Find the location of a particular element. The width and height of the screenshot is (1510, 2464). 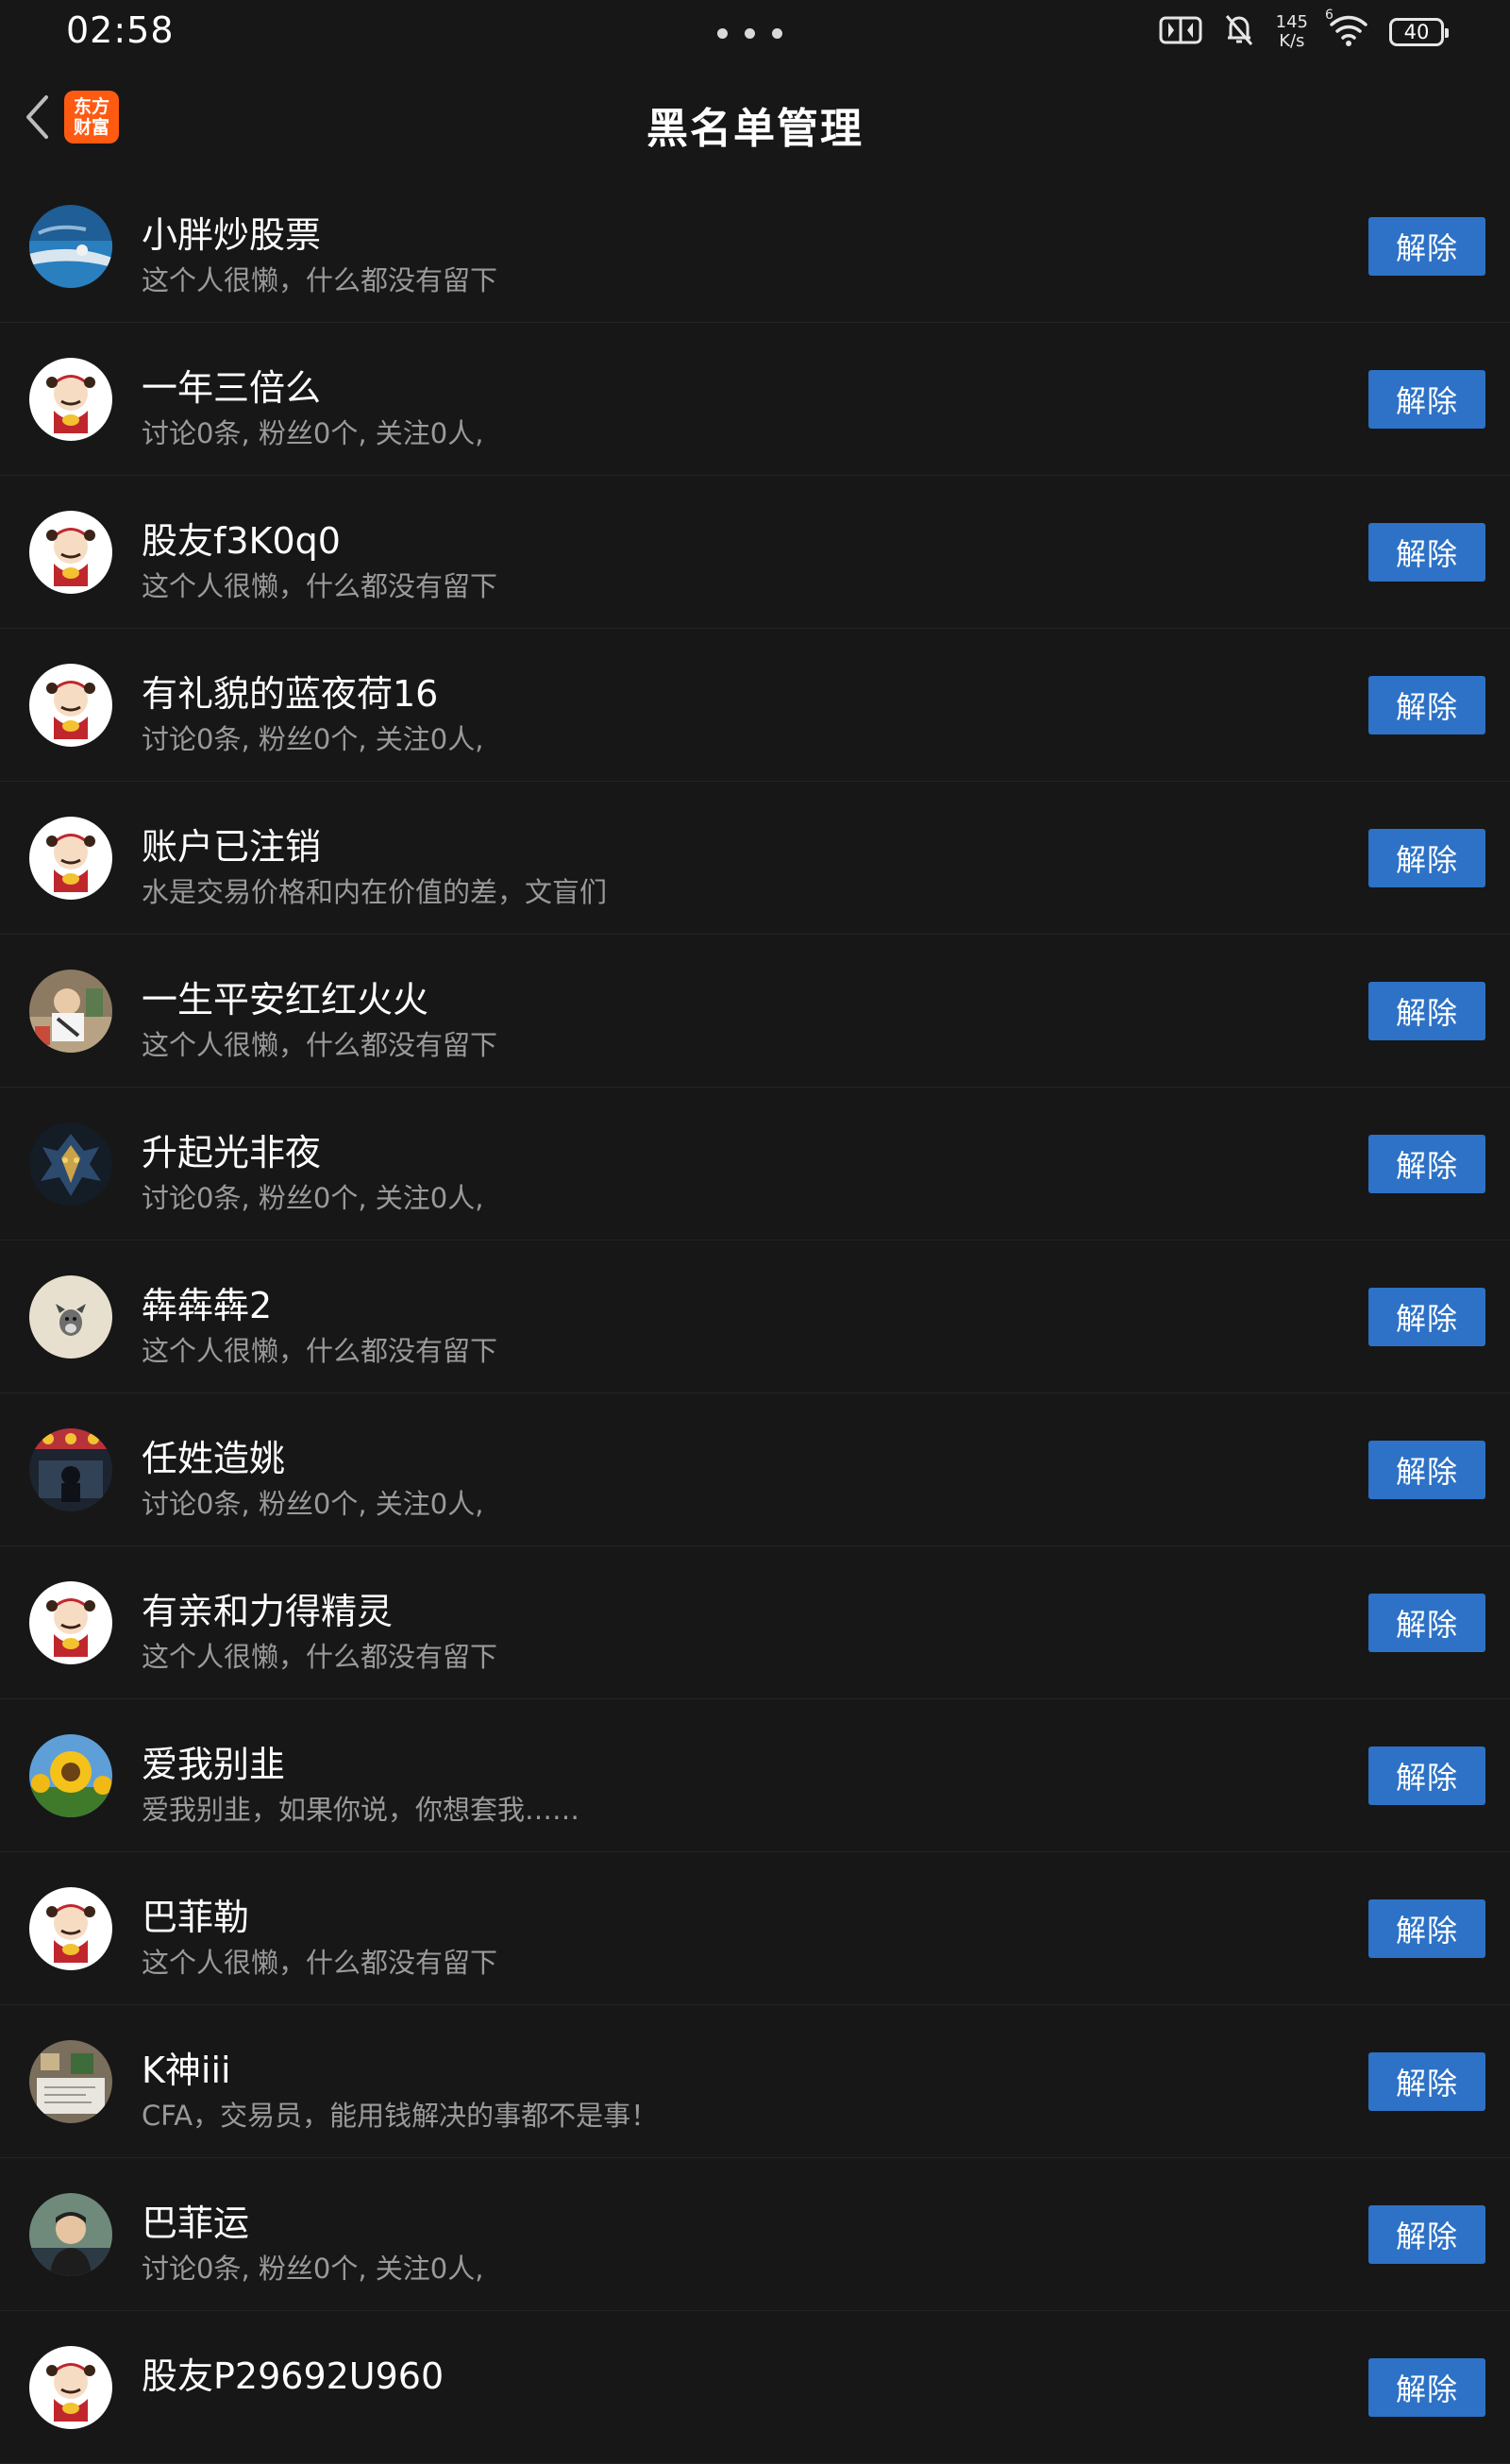

list-item: 犇犇犇2 这个人很懒，什么都没有留下 解除 is located at coordinates (755, 1316).